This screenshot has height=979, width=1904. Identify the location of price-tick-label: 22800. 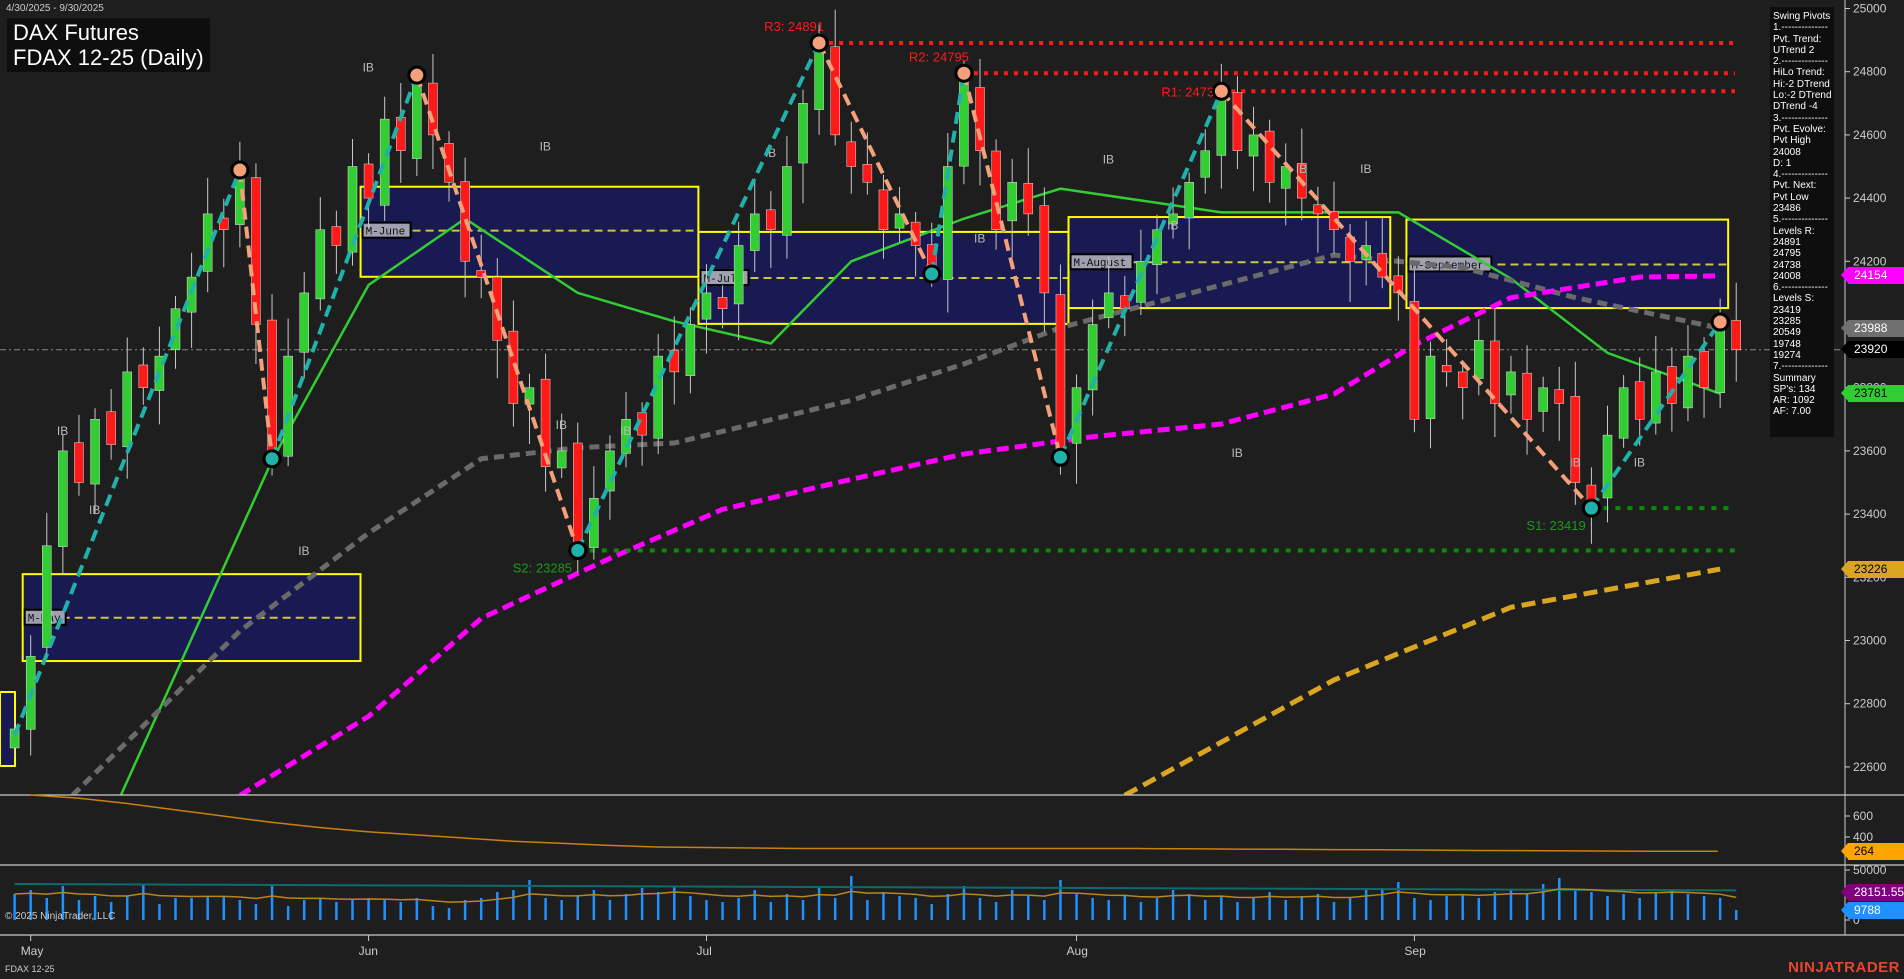
(1870, 704).